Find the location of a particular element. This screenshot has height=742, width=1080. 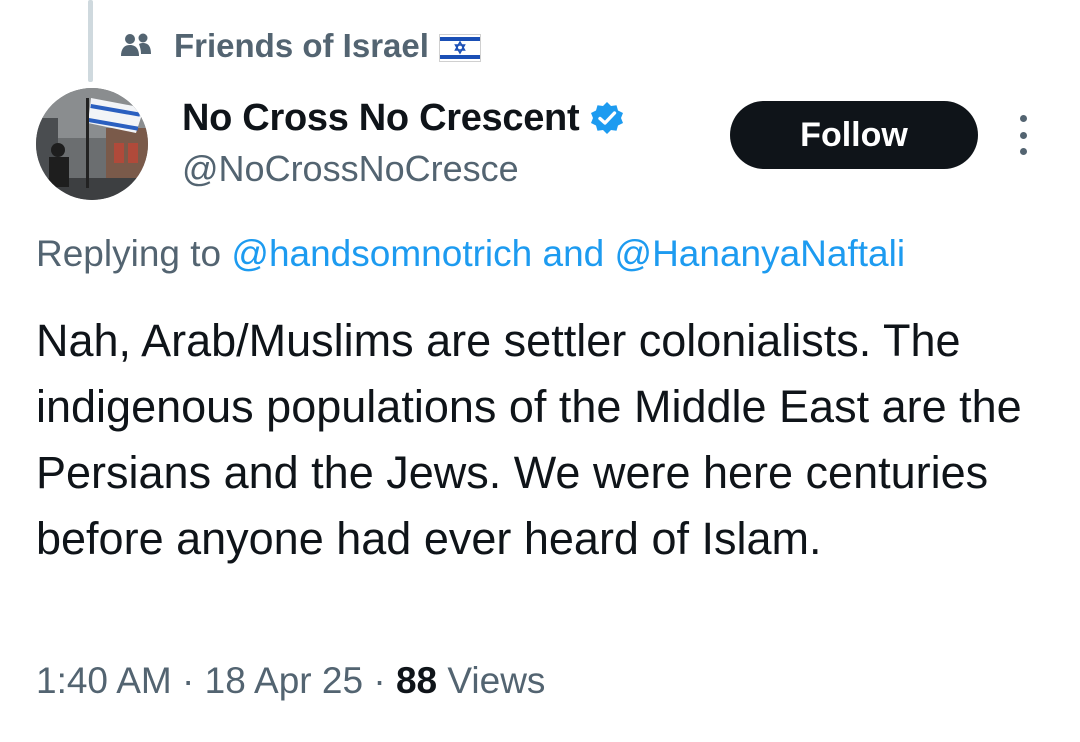

follow-button: Follow is located at coordinates (854, 135).